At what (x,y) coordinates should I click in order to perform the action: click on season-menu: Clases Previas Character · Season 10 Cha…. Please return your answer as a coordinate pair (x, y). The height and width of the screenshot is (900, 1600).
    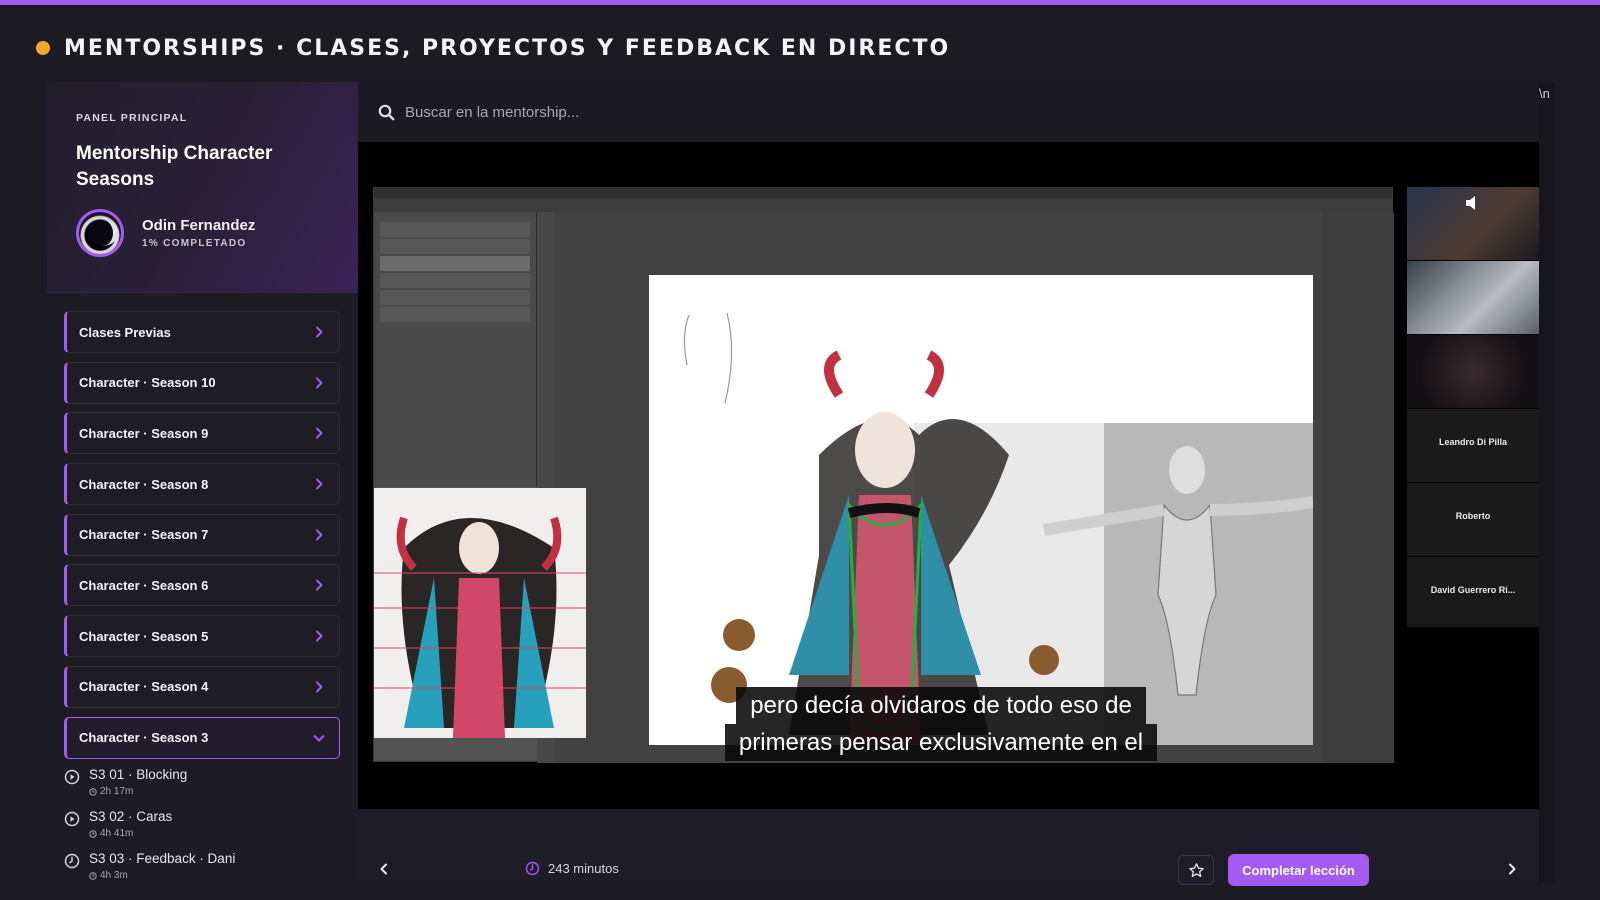
    Looking at the image, I should click on (202, 587).